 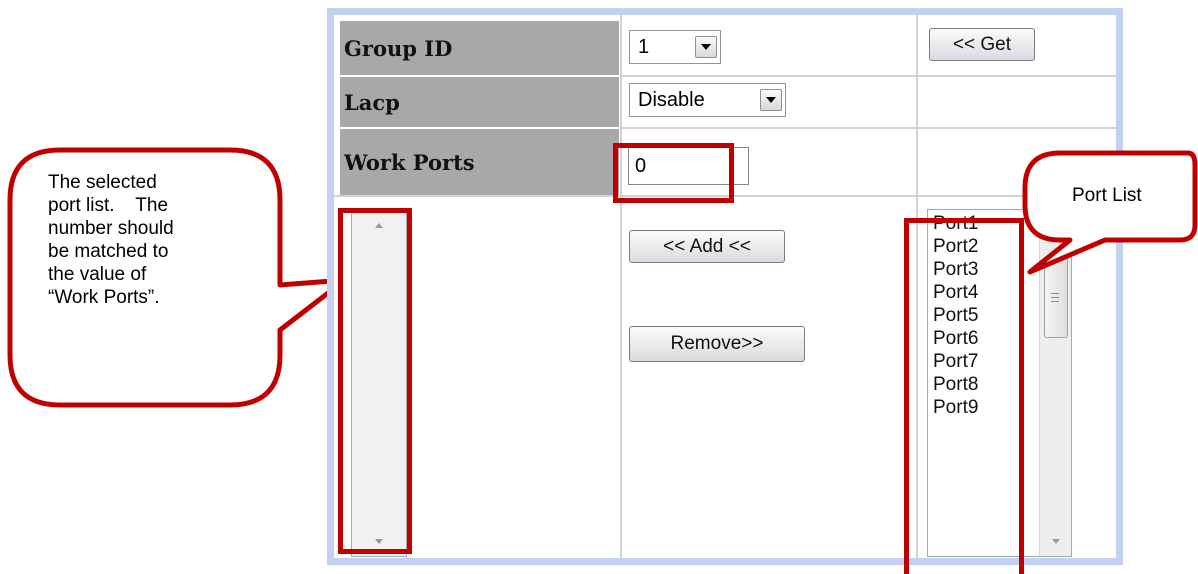 What do you see at coordinates (375, 381) in the screenshot?
I see `highlight-selected-list` at bounding box center [375, 381].